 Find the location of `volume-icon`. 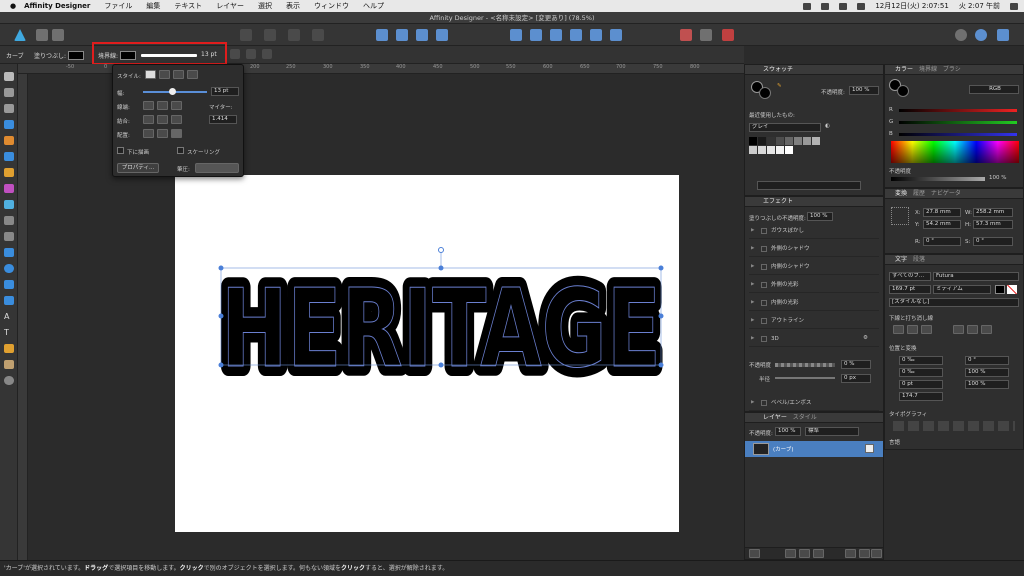

volume-icon is located at coordinates (861, 6).